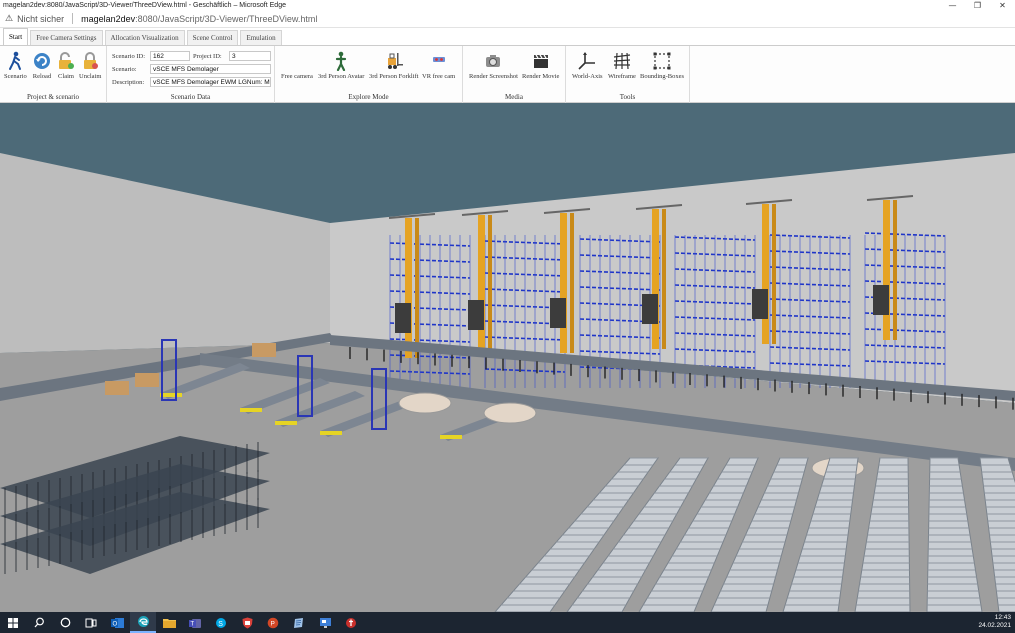  I want to click on task-view-button, so click(91, 622).